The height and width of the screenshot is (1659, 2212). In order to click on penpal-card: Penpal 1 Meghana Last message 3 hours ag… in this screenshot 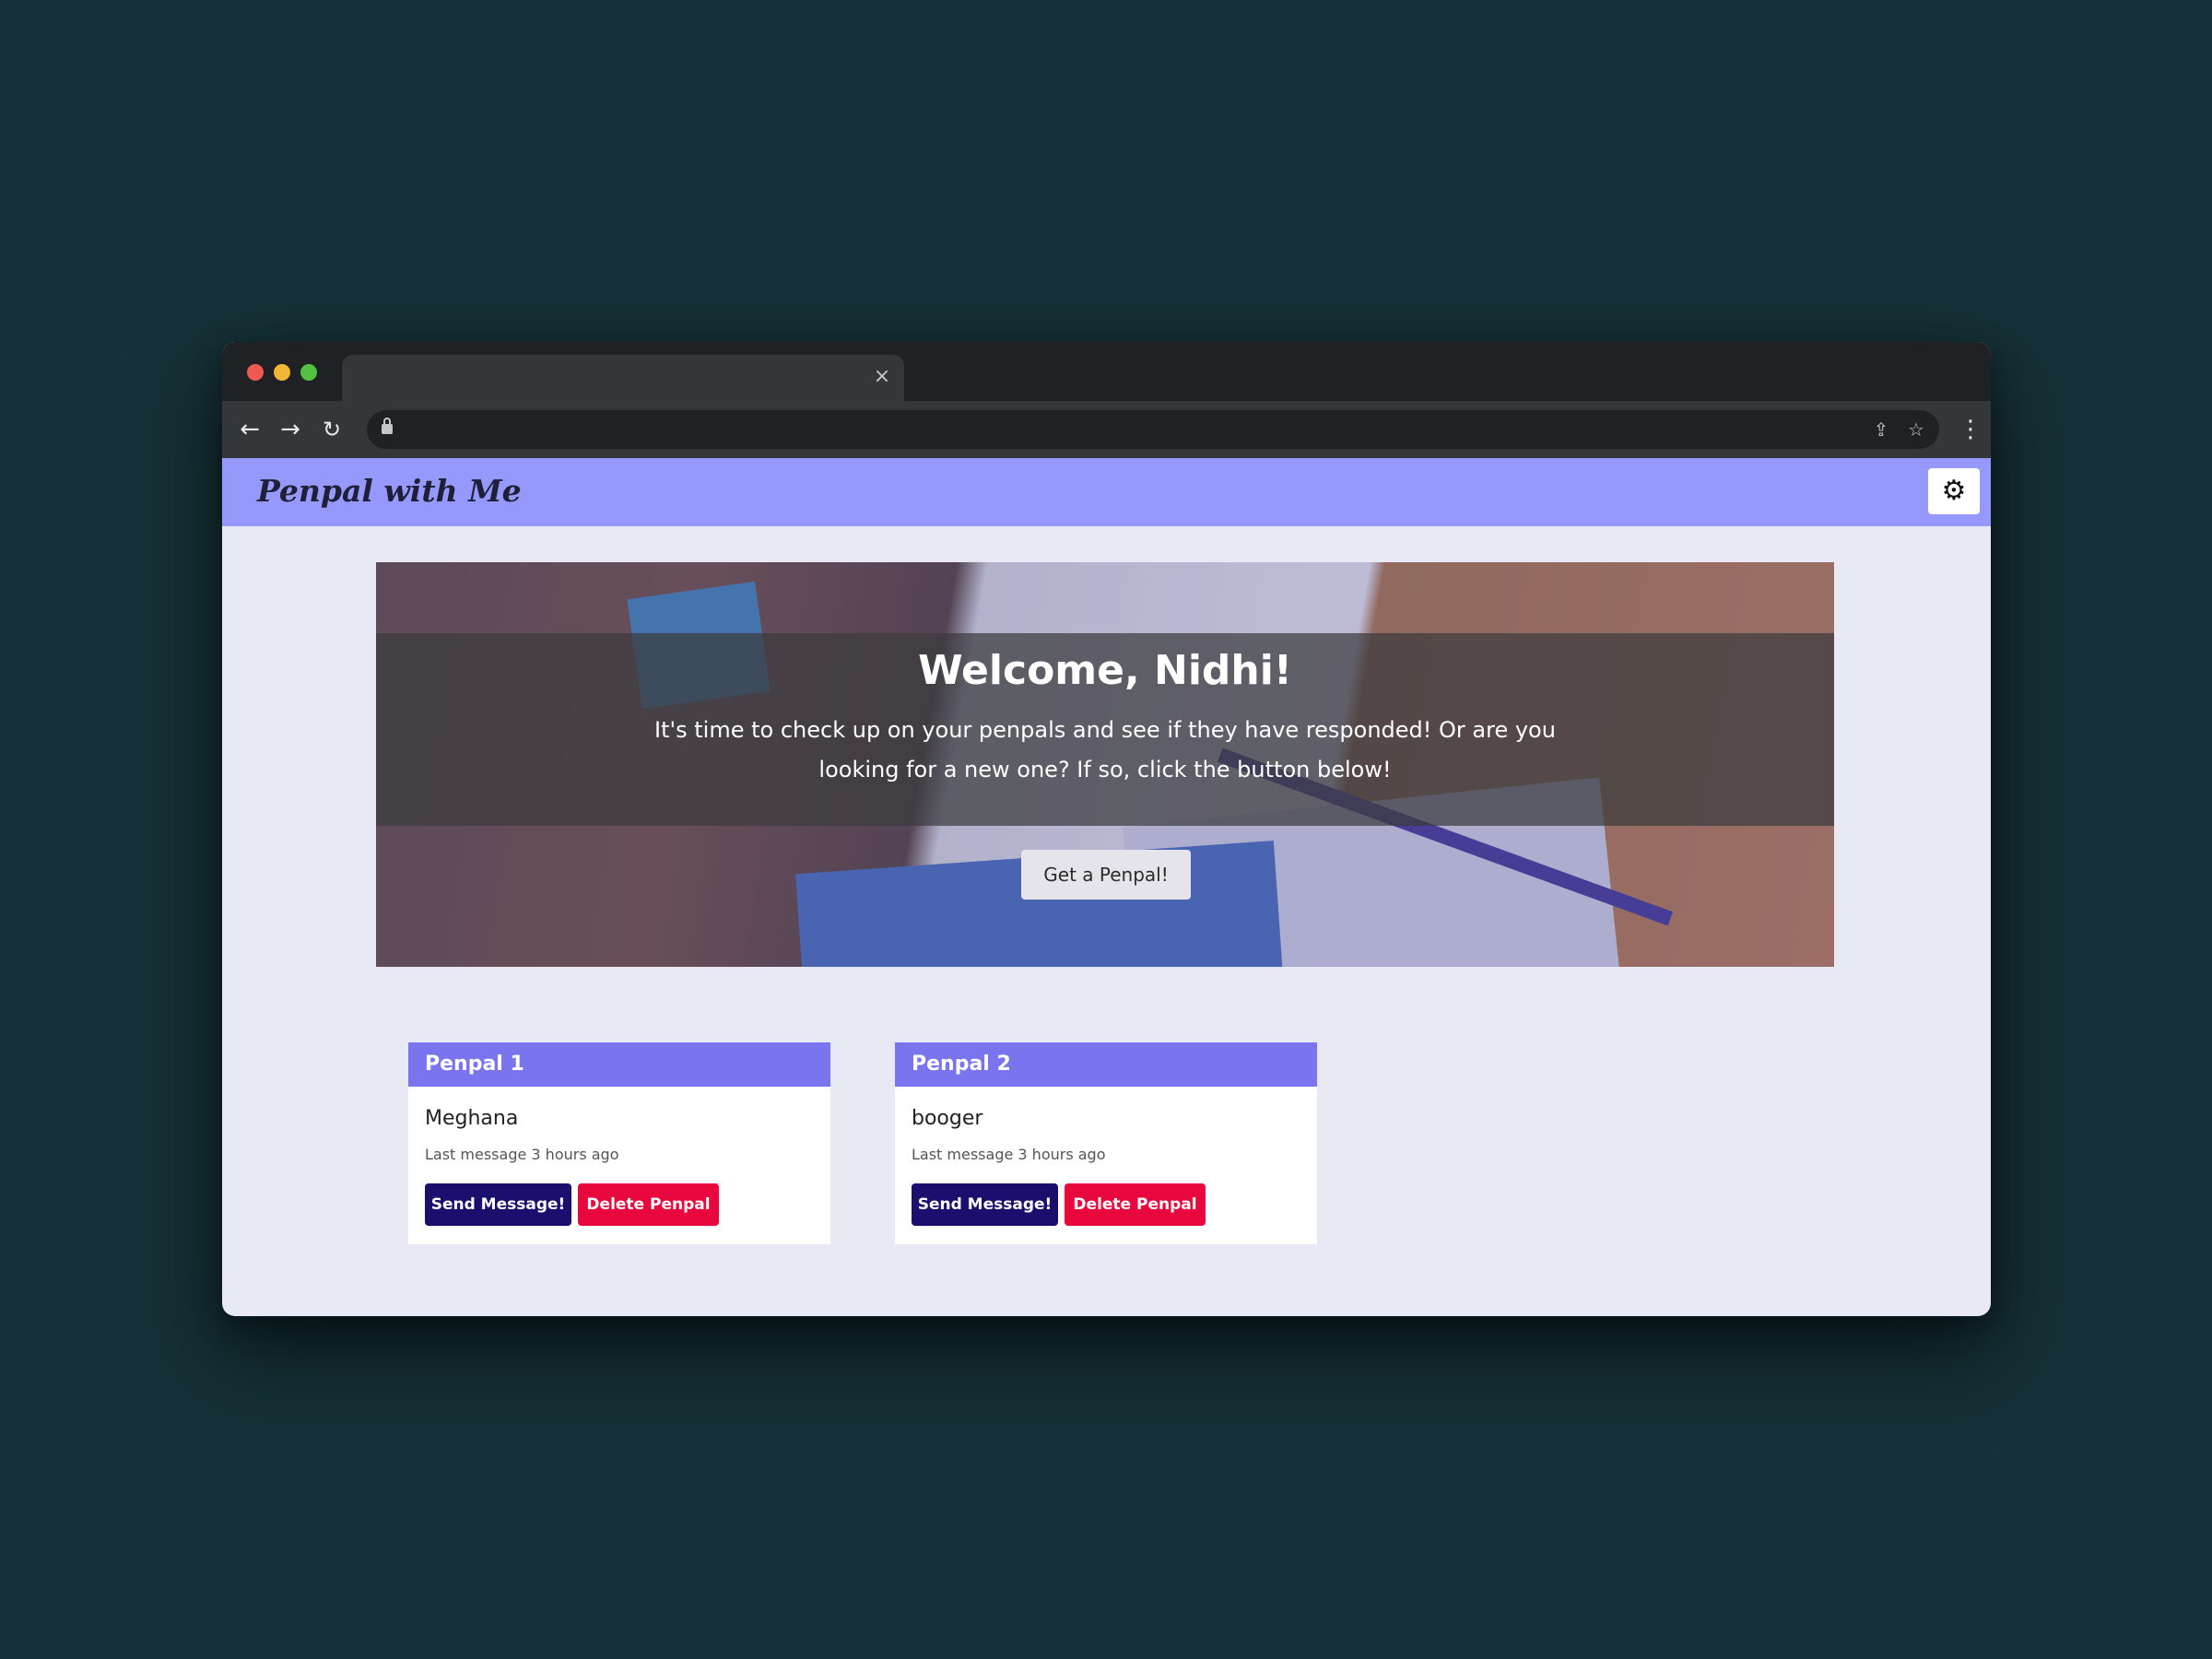, I will do `click(619, 1143)`.